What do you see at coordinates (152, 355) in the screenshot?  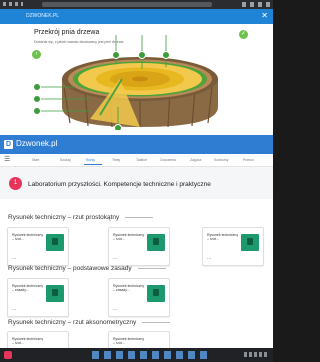 I see `taskbar-app-icons` at bounding box center [152, 355].